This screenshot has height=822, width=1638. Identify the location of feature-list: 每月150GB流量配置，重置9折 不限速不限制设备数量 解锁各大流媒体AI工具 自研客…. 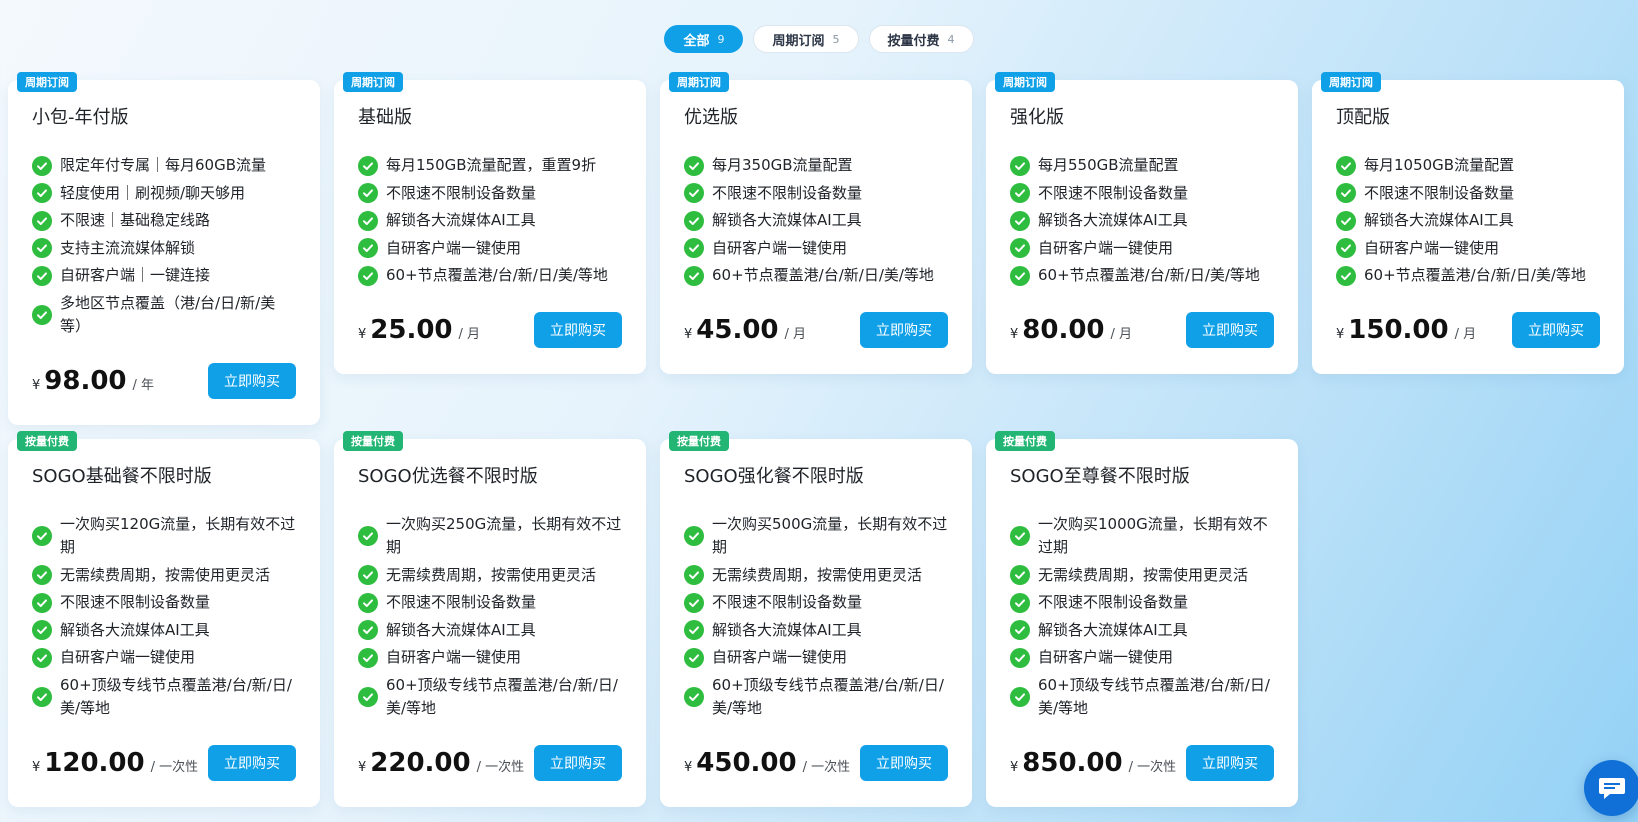
(490, 221).